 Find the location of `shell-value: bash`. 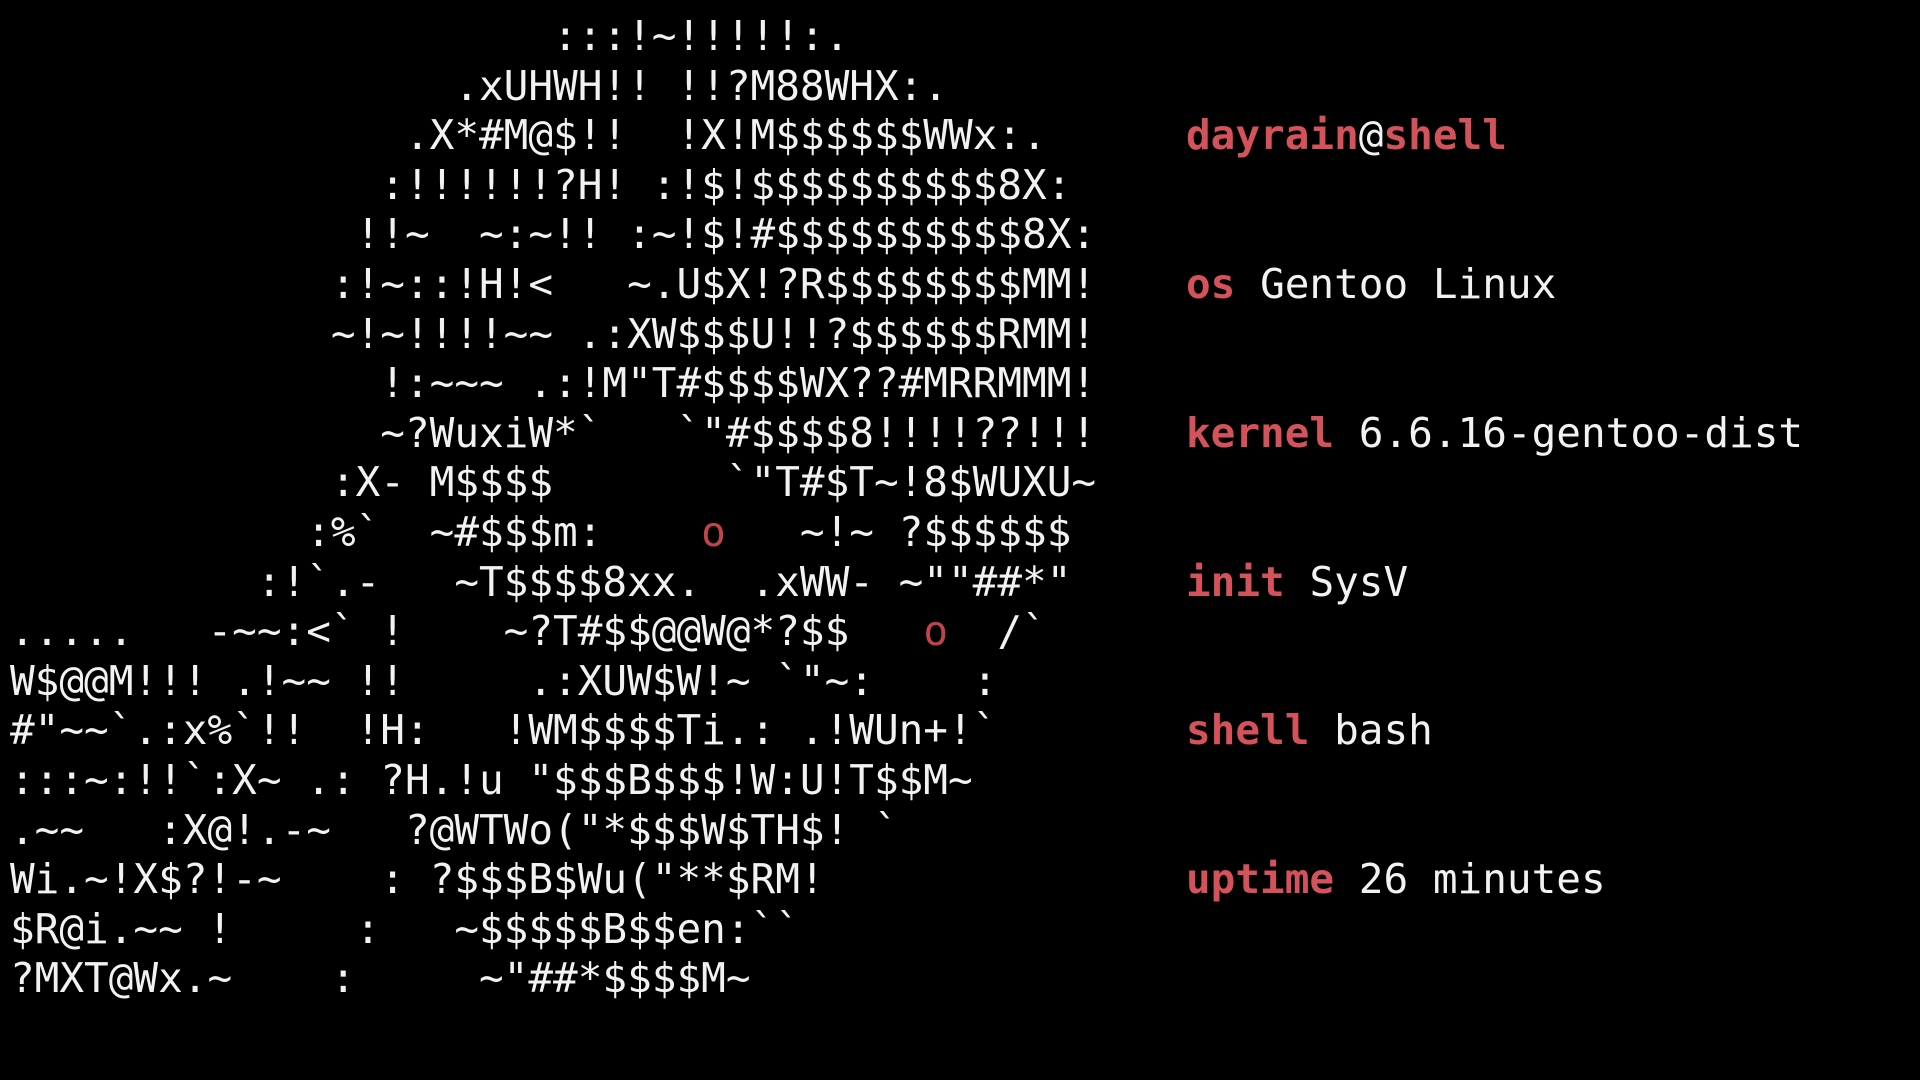

shell-value: bash is located at coordinates (1383, 730).